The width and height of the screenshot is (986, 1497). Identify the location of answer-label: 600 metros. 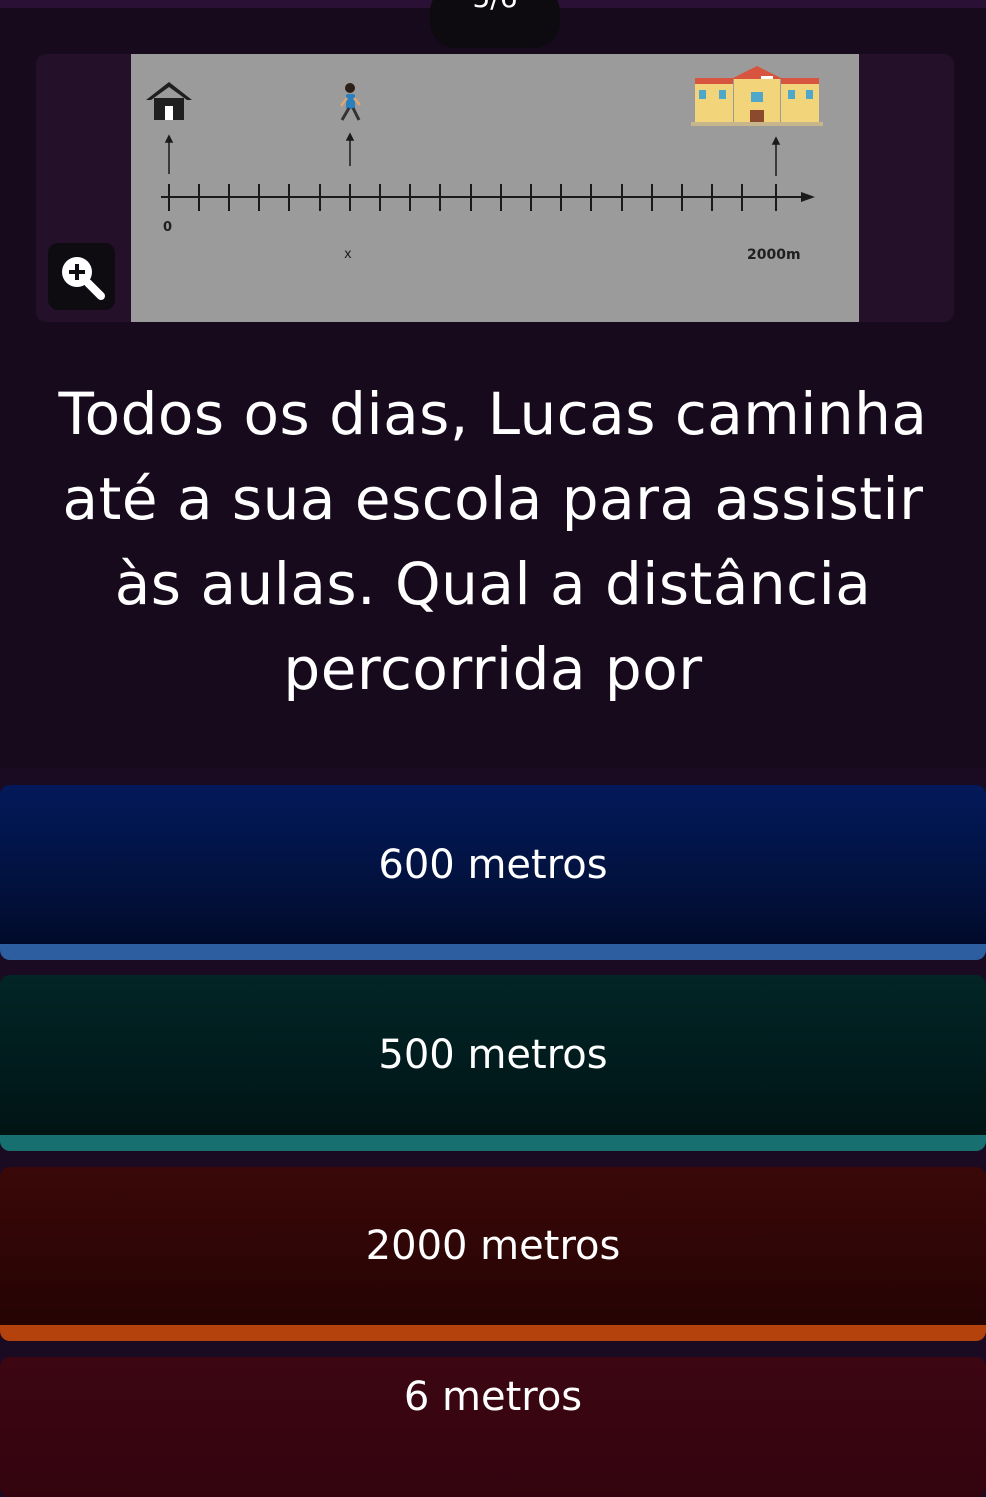
(493, 864).